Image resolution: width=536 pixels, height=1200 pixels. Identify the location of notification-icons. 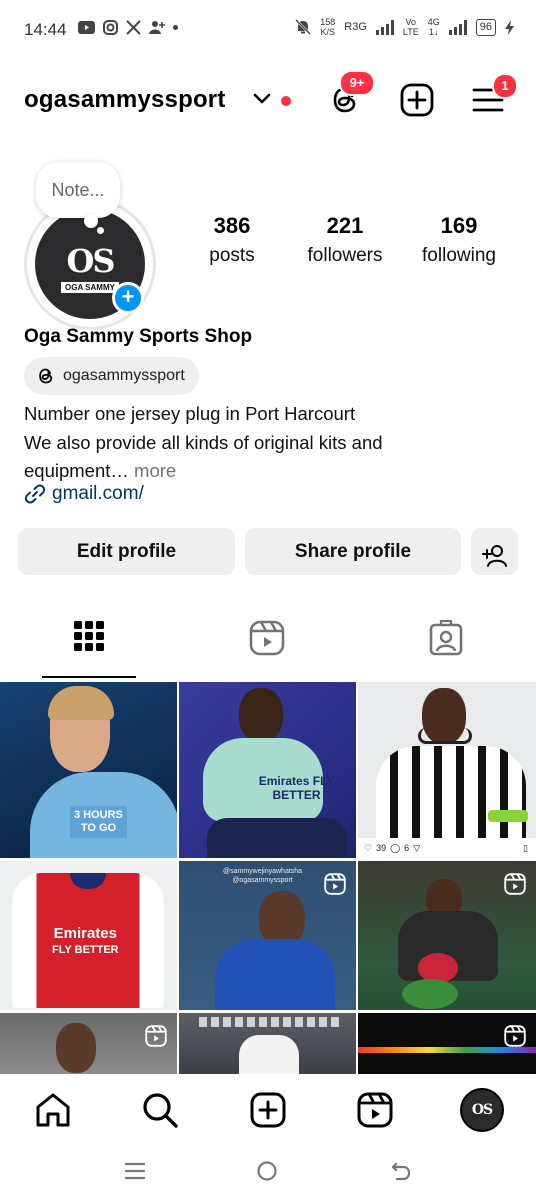
(128, 27).